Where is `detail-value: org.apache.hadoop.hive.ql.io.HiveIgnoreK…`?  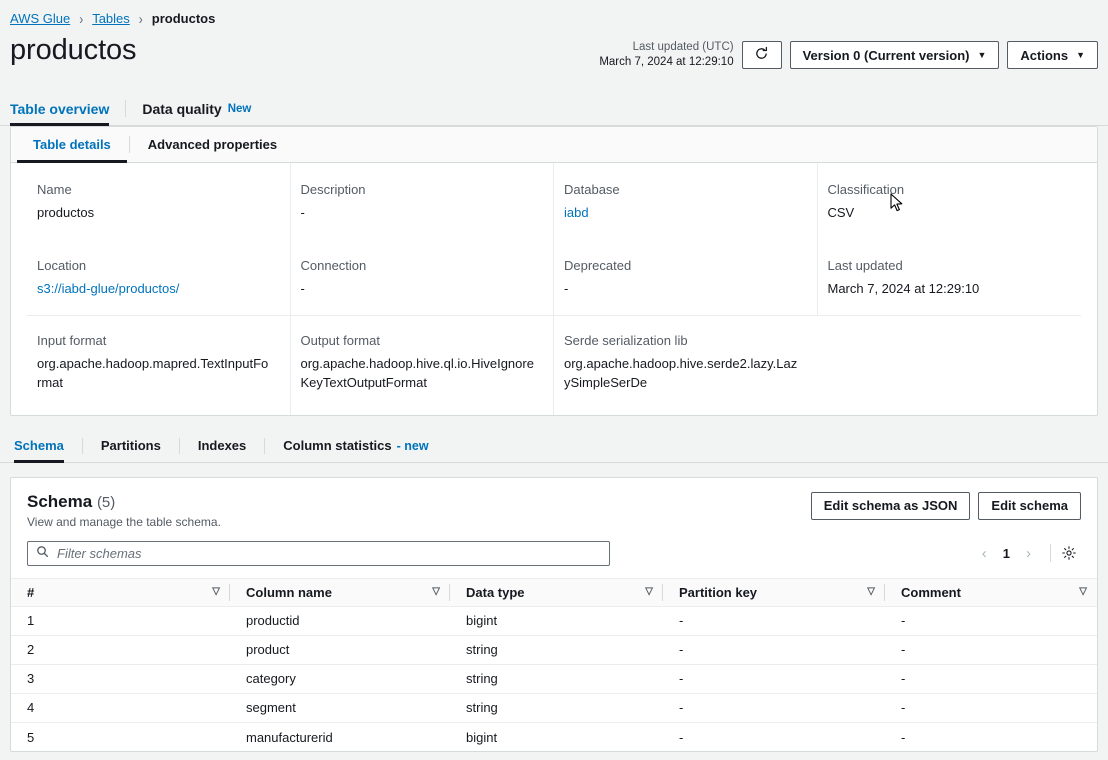 detail-value: org.apache.hadoop.hive.ql.io.HiveIgnoreK… is located at coordinates (417, 373).